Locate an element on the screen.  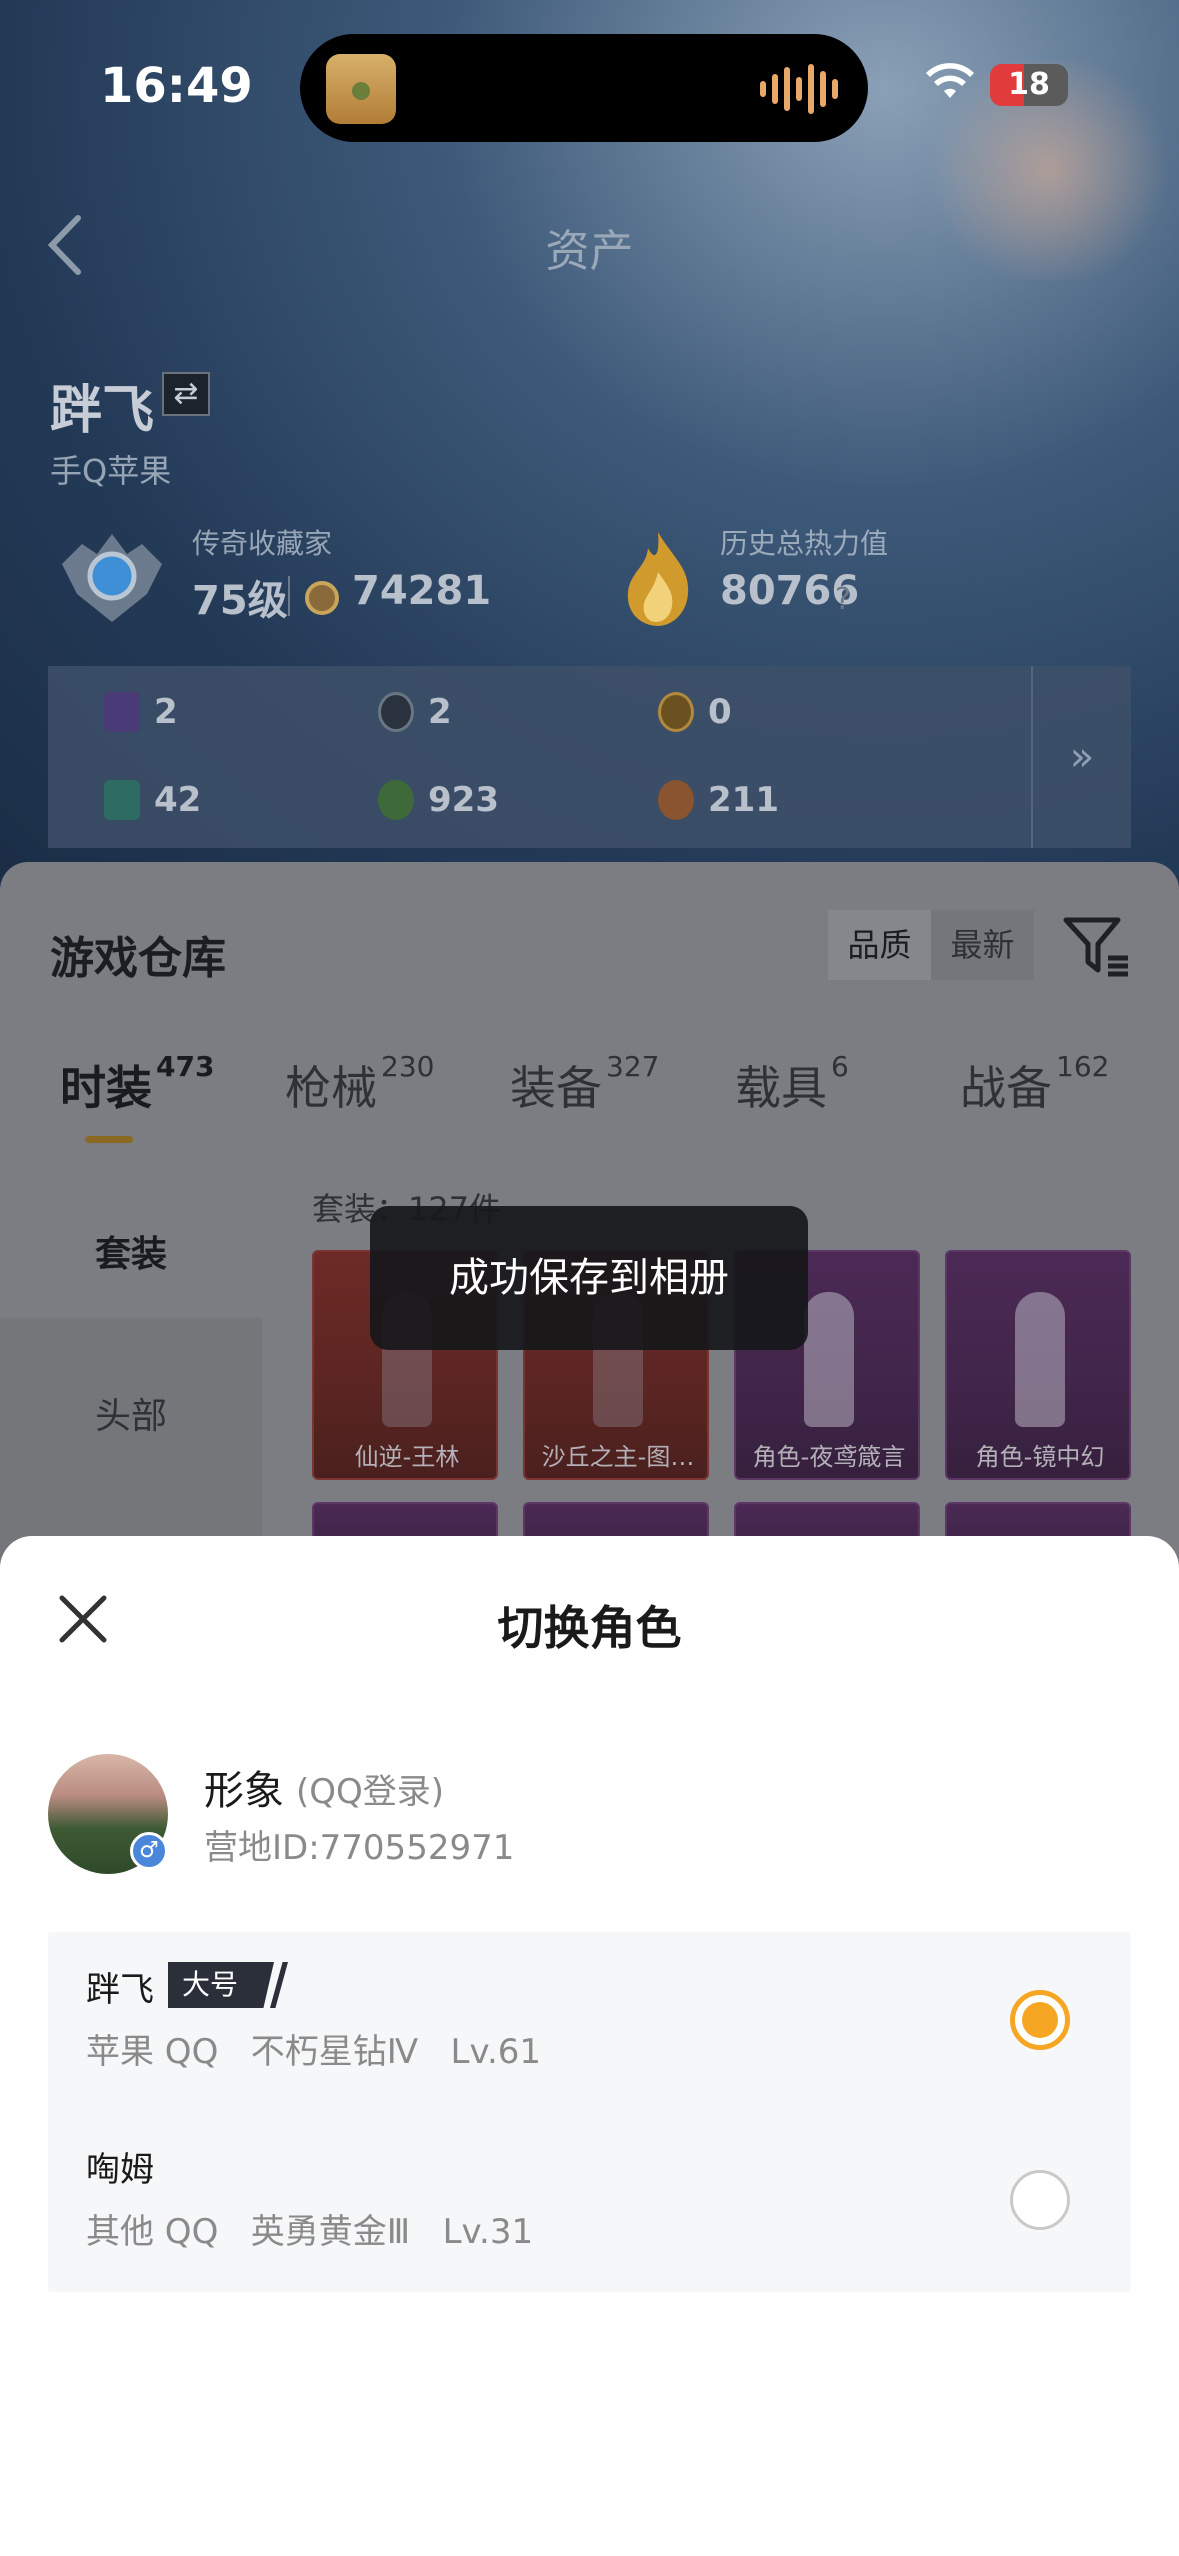
tab-equipment: 装备 327 is located at coordinates (585, 1084).